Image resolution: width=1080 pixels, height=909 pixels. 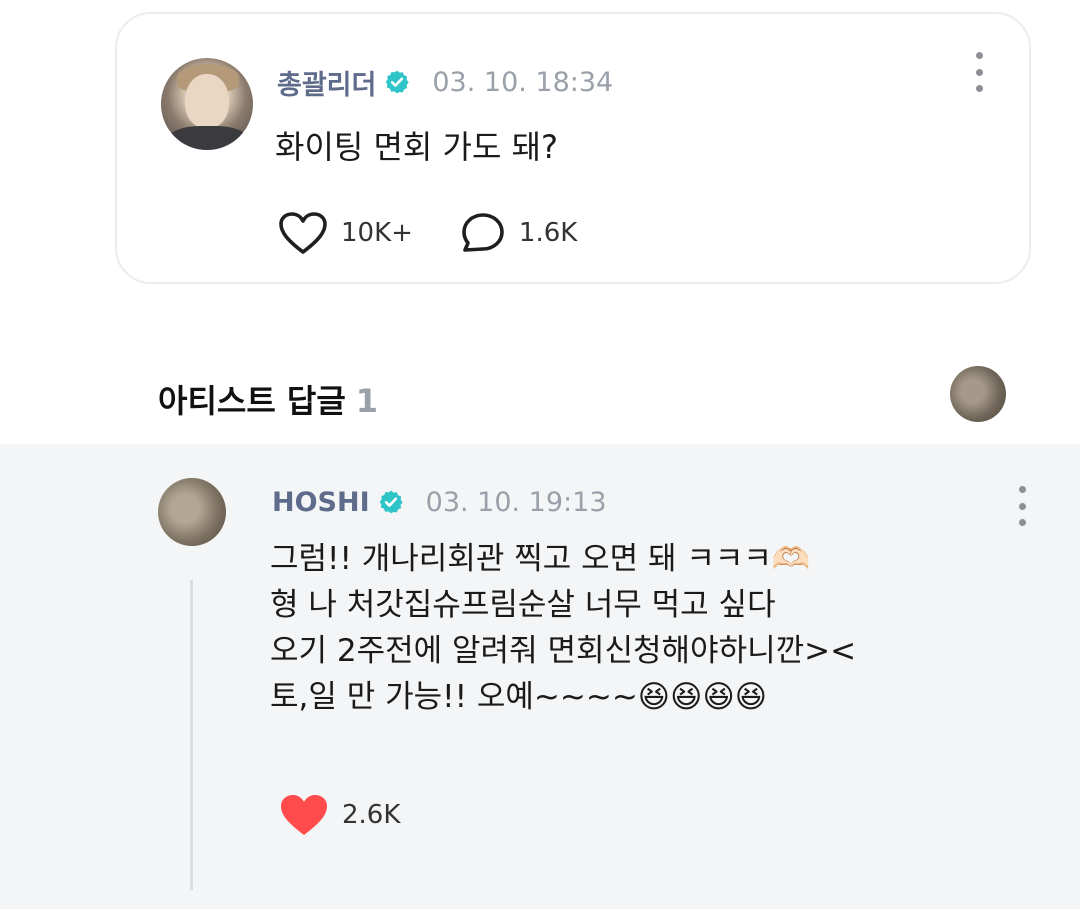 What do you see at coordinates (321, 502) in the screenshot?
I see `reply-author-name: HOSHI` at bounding box center [321, 502].